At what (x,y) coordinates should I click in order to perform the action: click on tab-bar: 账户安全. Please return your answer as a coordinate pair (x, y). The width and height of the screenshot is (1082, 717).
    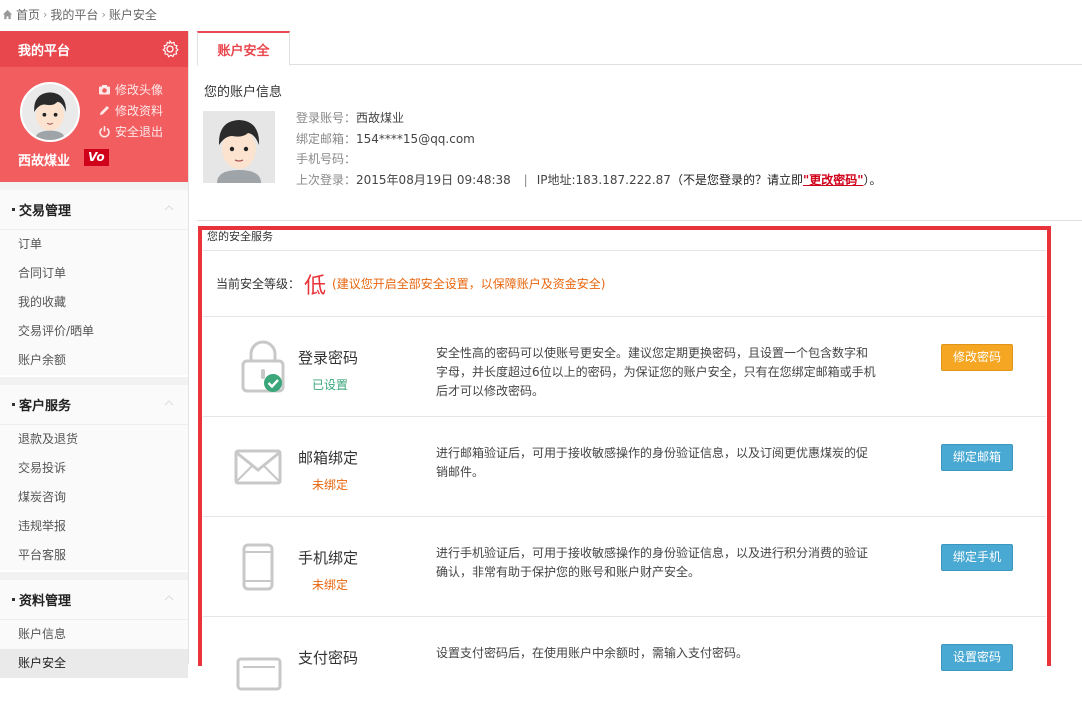
    Looking at the image, I should click on (639, 48).